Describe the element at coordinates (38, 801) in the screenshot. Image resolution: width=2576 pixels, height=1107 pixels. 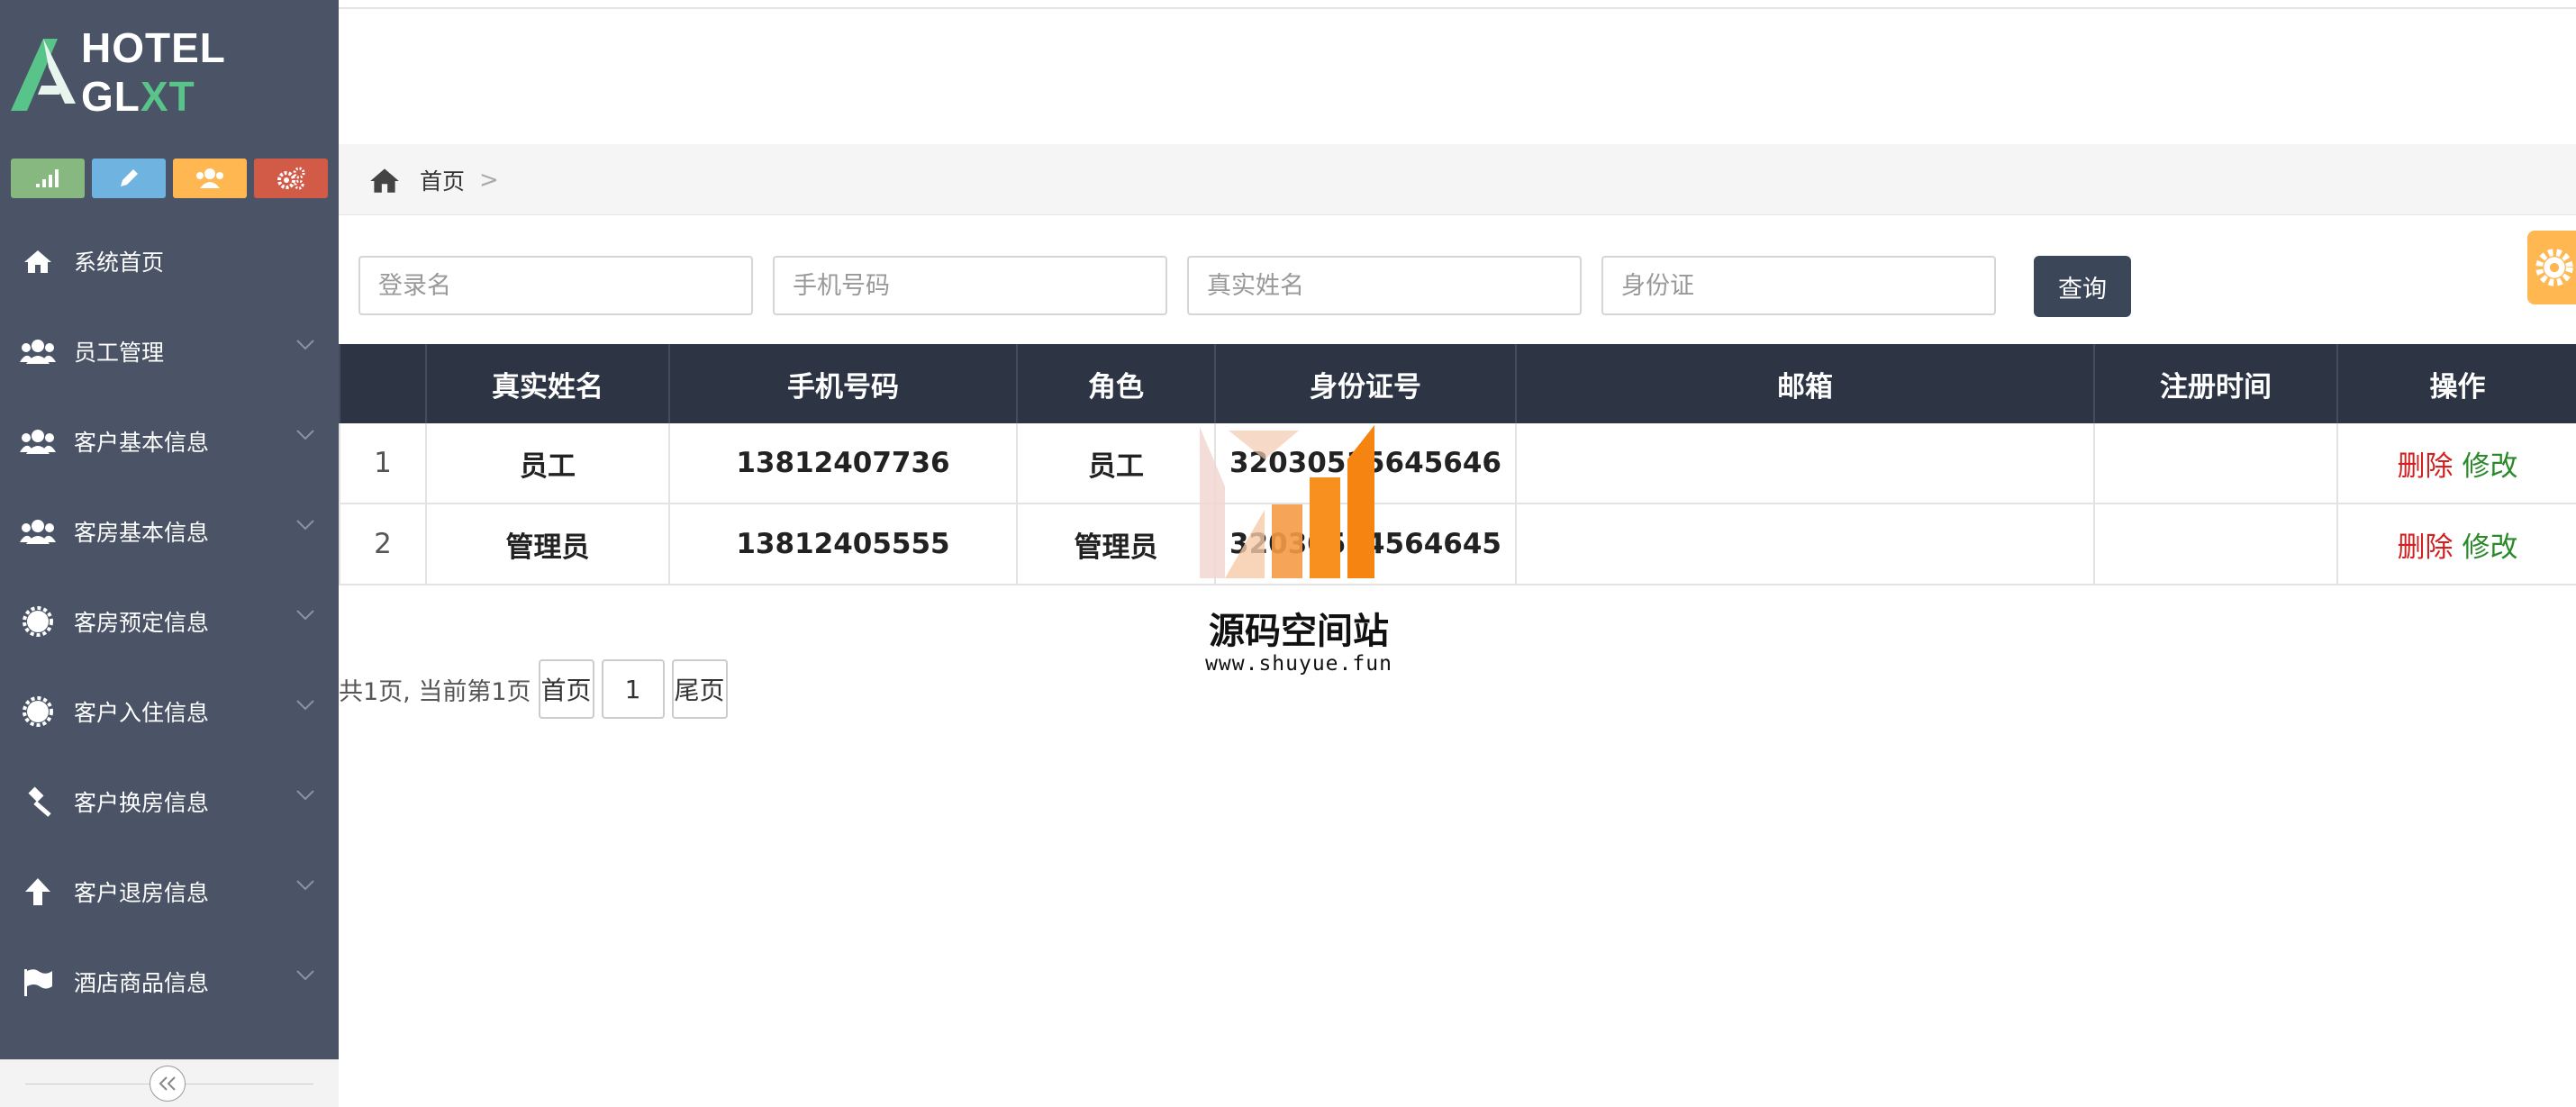
I see `gavel-icon` at that location.